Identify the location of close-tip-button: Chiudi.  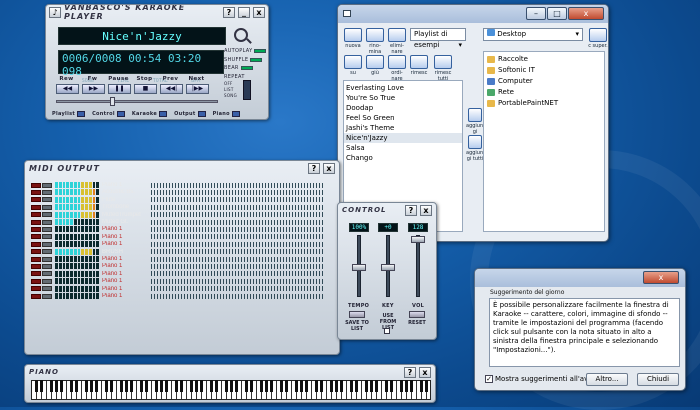
(658, 379).